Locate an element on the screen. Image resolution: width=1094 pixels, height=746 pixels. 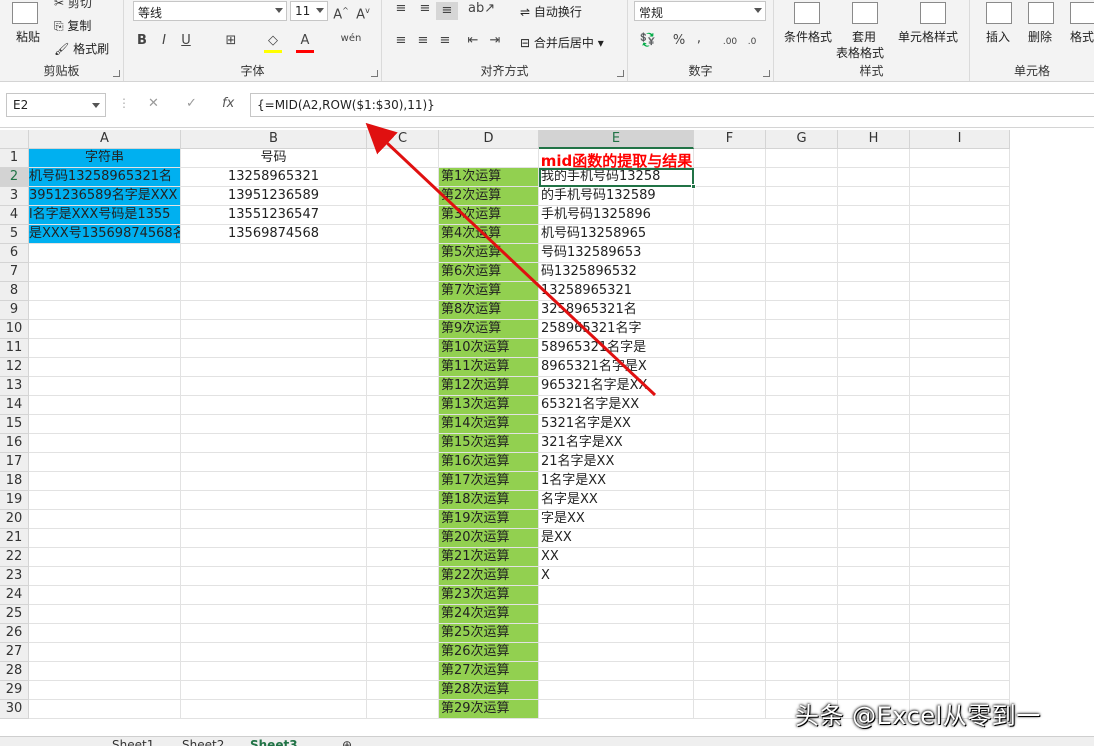
row-header: 24 is located at coordinates (14, 595).